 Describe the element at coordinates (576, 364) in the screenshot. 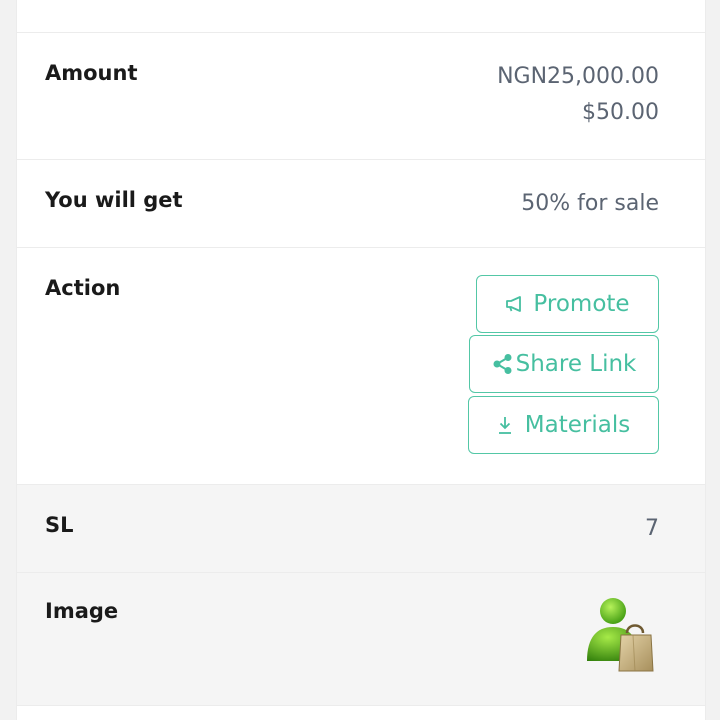

I see `share-link-button-label: Share Link` at that location.